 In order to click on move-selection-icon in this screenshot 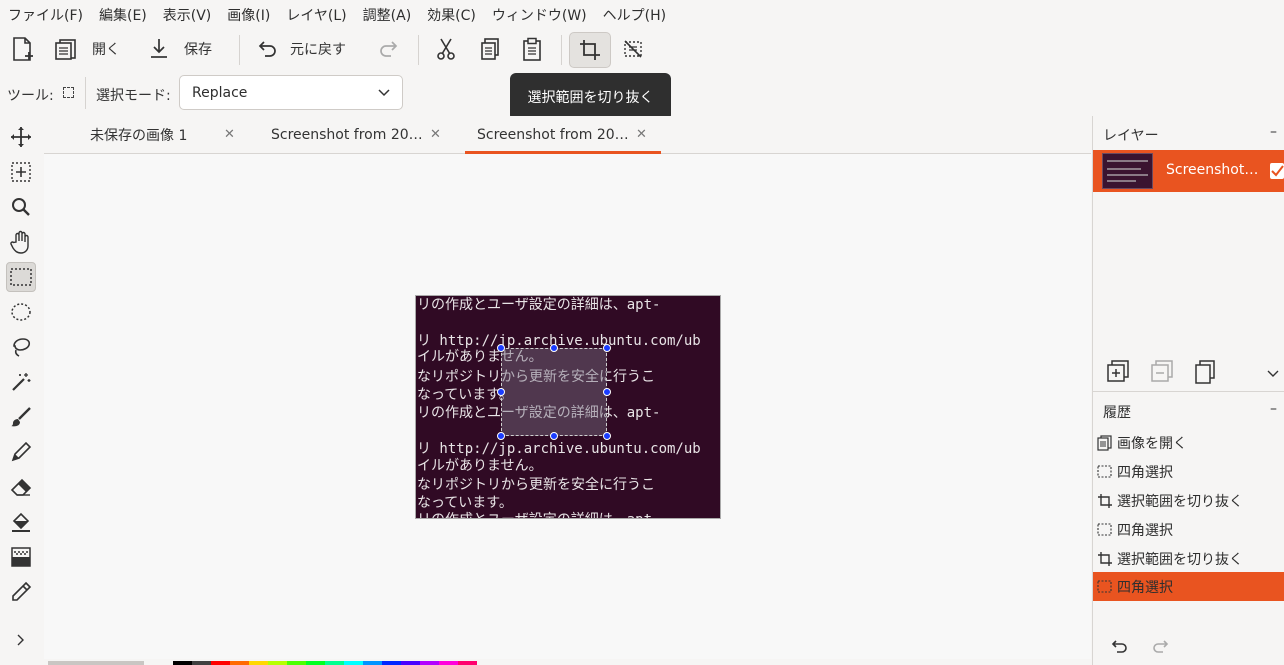, I will do `click(21, 172)`.